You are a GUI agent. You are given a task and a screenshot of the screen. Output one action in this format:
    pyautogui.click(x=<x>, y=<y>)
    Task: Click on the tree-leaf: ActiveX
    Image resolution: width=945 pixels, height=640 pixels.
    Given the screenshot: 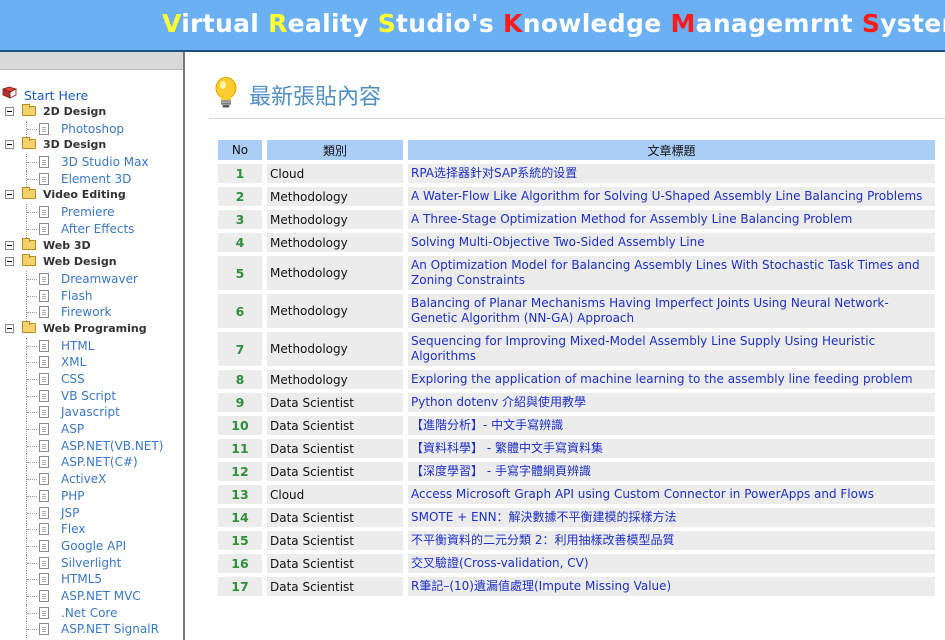 What is the action you would take?
    pyautogui.click(x=91, y=479)
    